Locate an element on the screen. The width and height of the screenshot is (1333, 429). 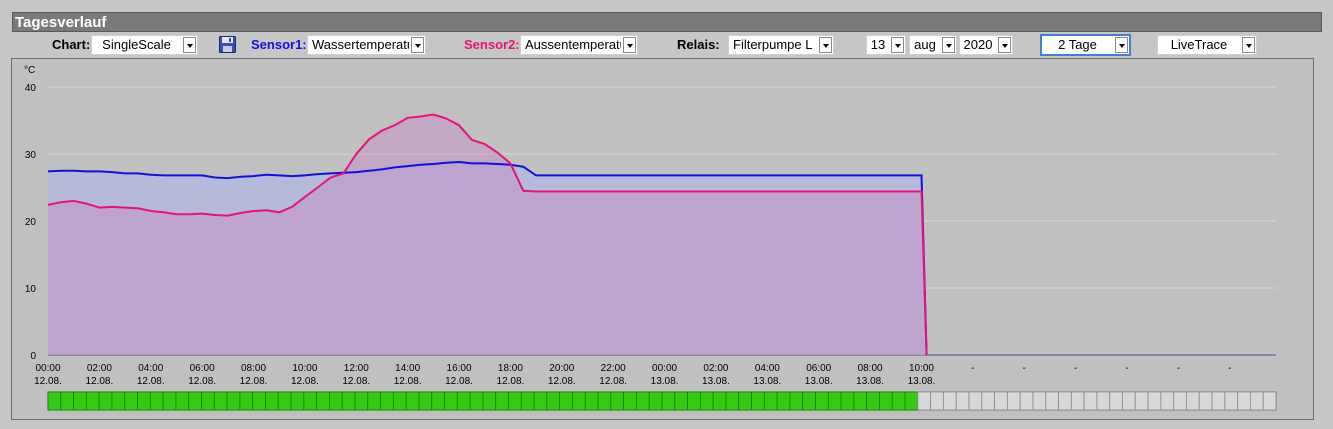
day-value: 13 is located at coordinates (878, 44).